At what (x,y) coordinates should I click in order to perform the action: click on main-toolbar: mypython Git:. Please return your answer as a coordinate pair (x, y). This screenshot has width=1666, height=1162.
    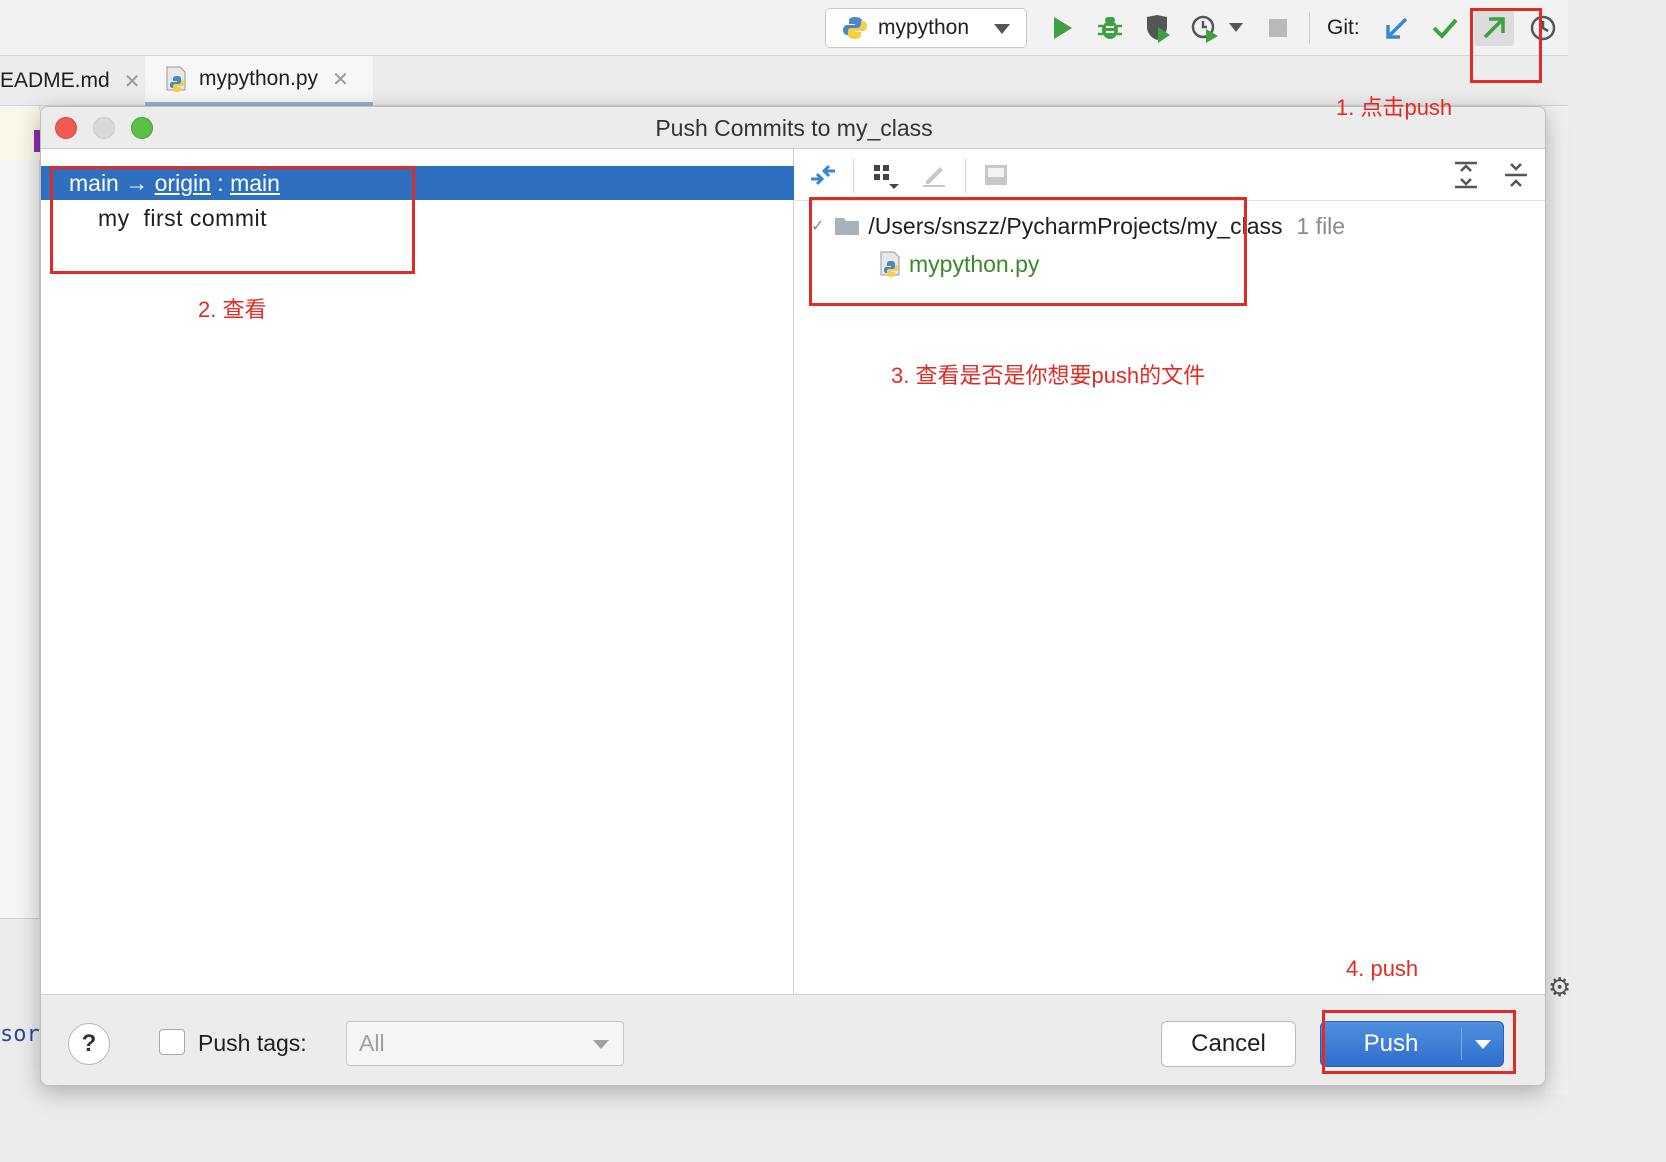
    Looking at the image, I should click on (784, 28).